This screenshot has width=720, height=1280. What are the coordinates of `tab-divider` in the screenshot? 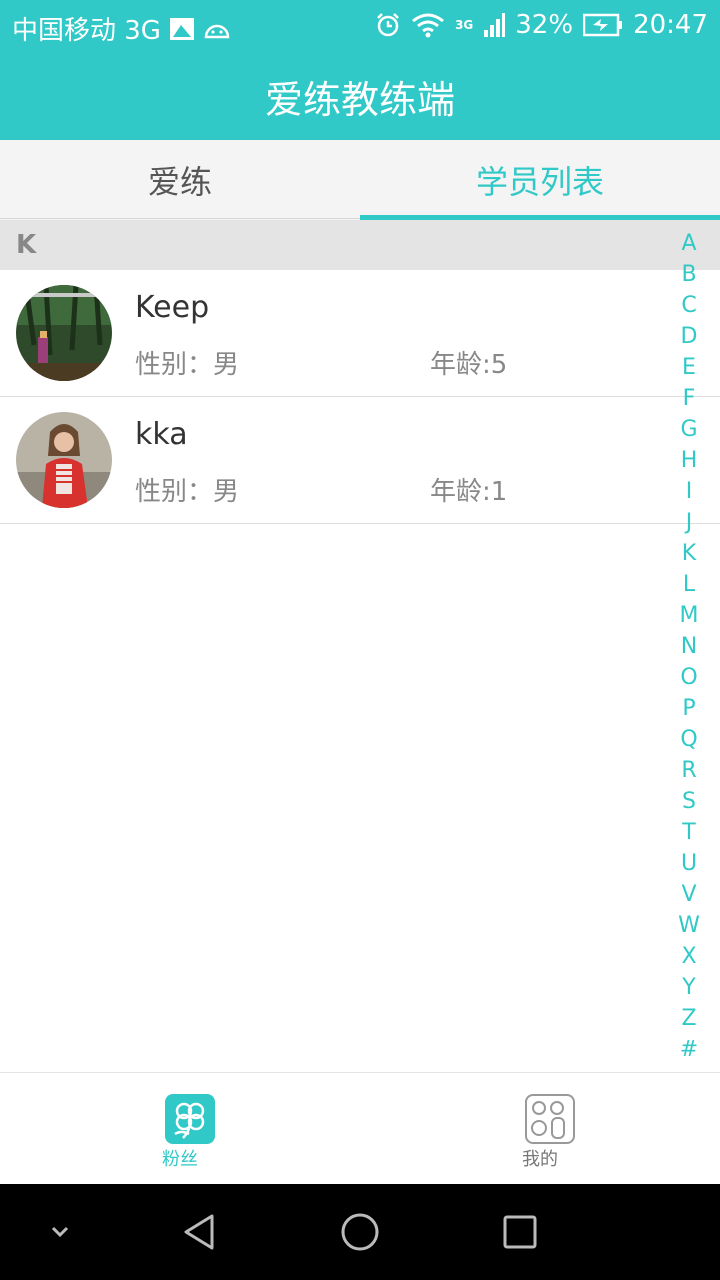 It's located at (180, 218).